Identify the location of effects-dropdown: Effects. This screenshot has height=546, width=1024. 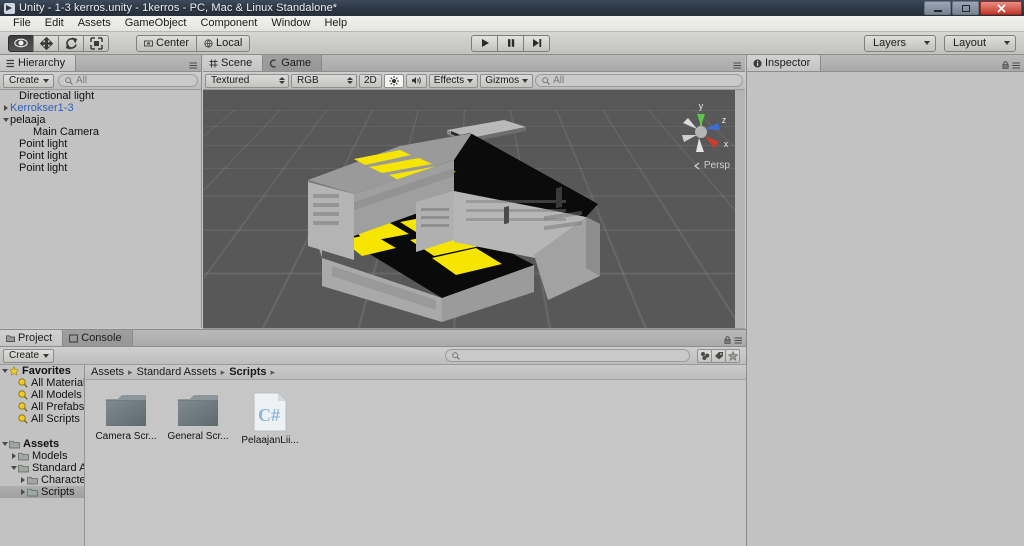
(453, 80).